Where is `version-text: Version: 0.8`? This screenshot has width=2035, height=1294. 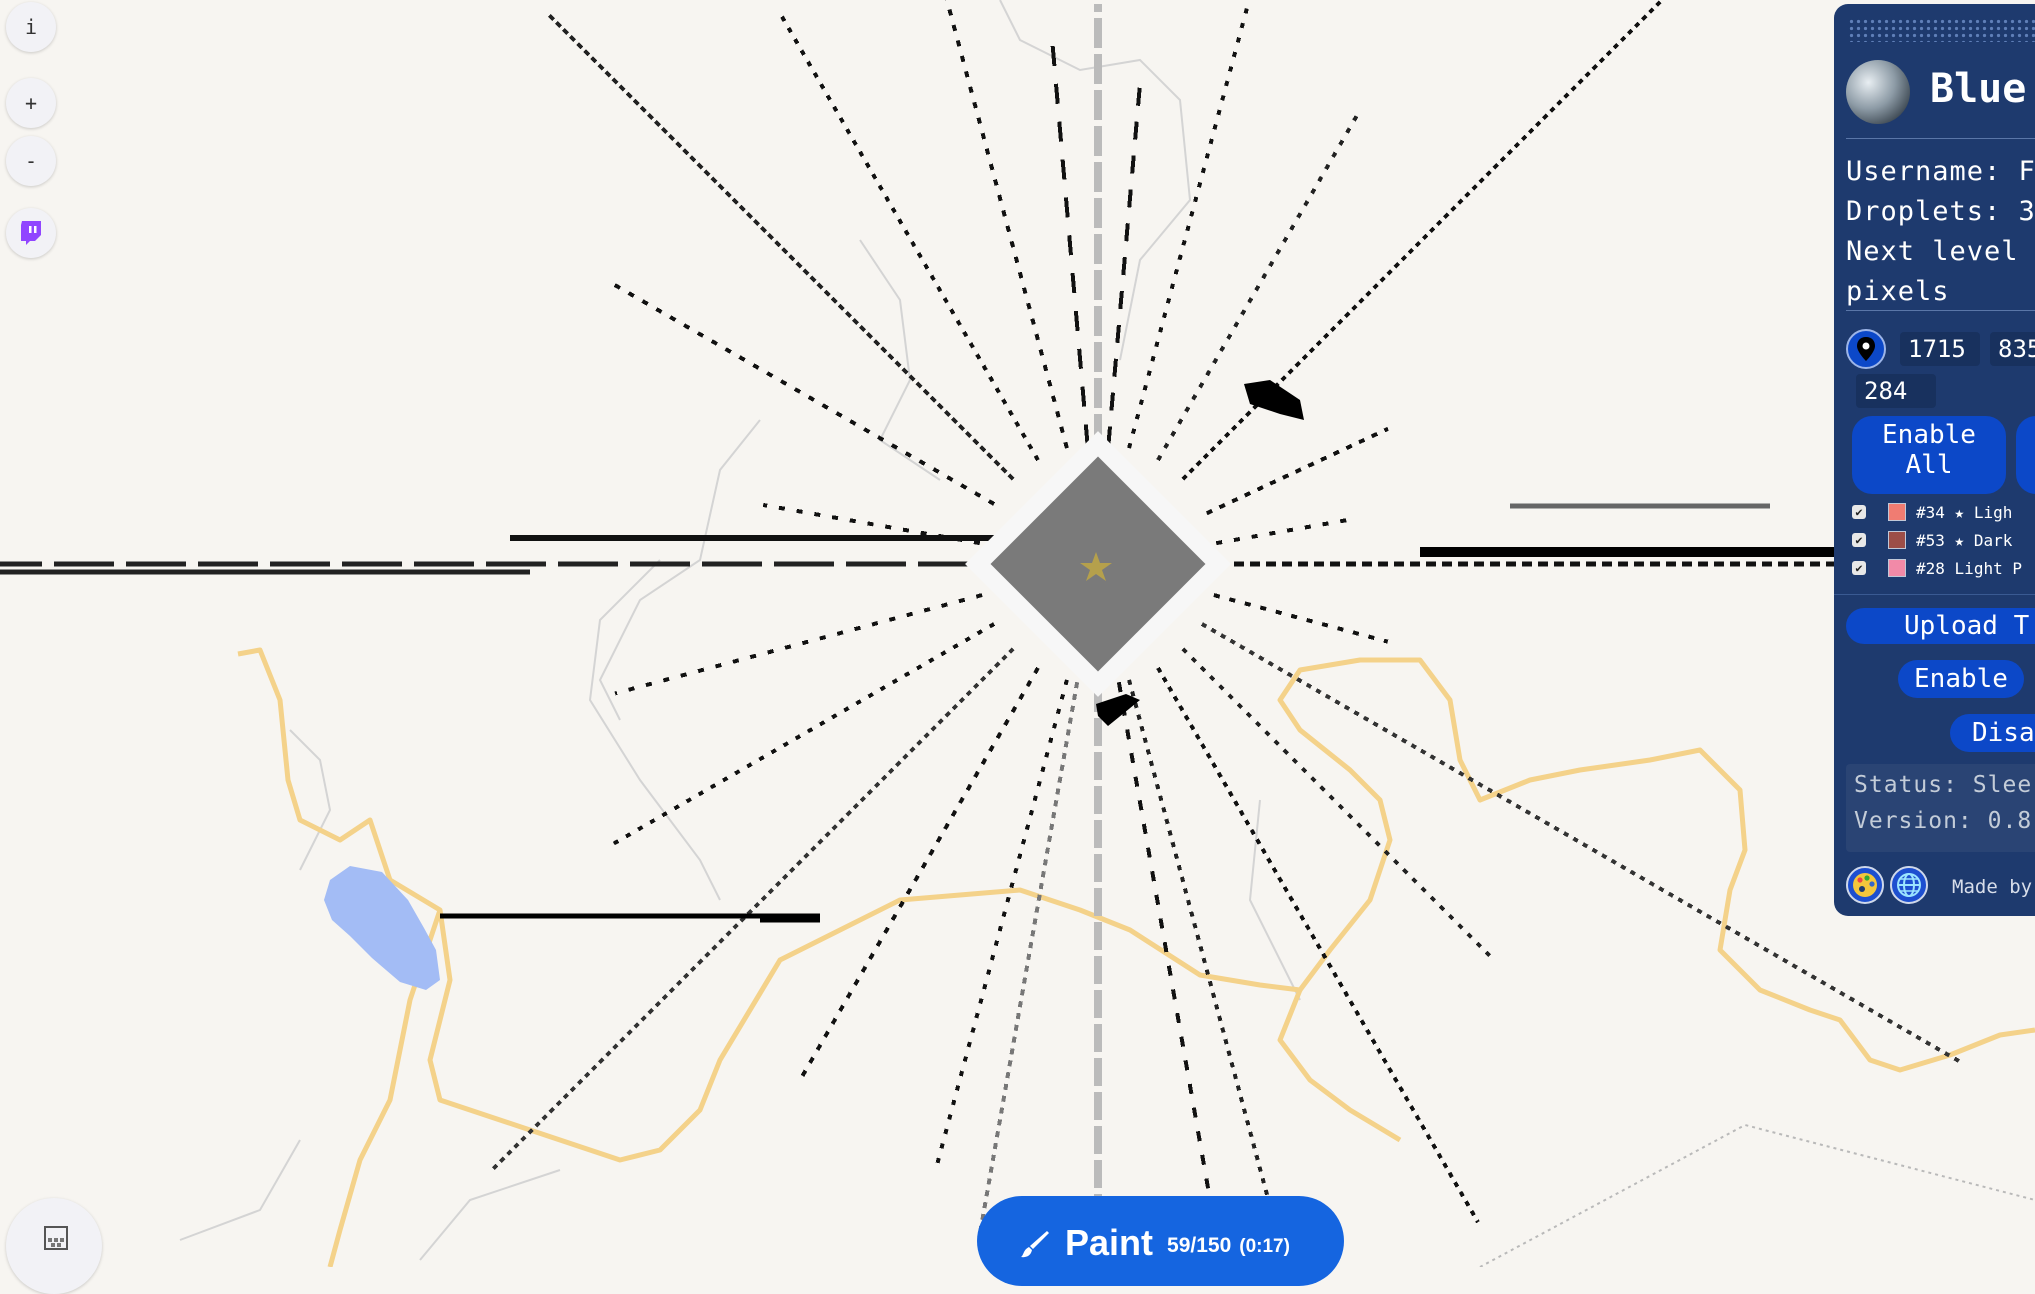
version-text: Version: 0.8 is located at coordinates (1943, 821).